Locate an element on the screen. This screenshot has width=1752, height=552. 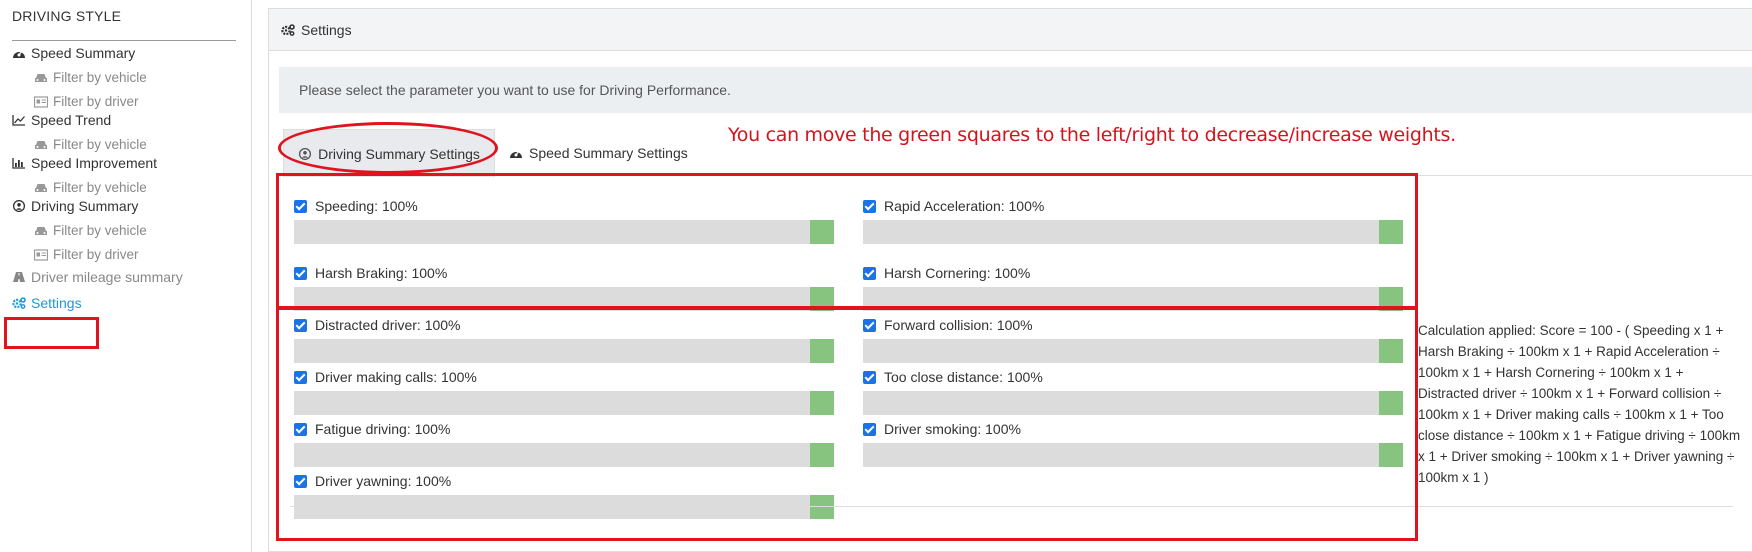
sidebar-heading: DRIVING STYLE is located at coordinates (124, 24).